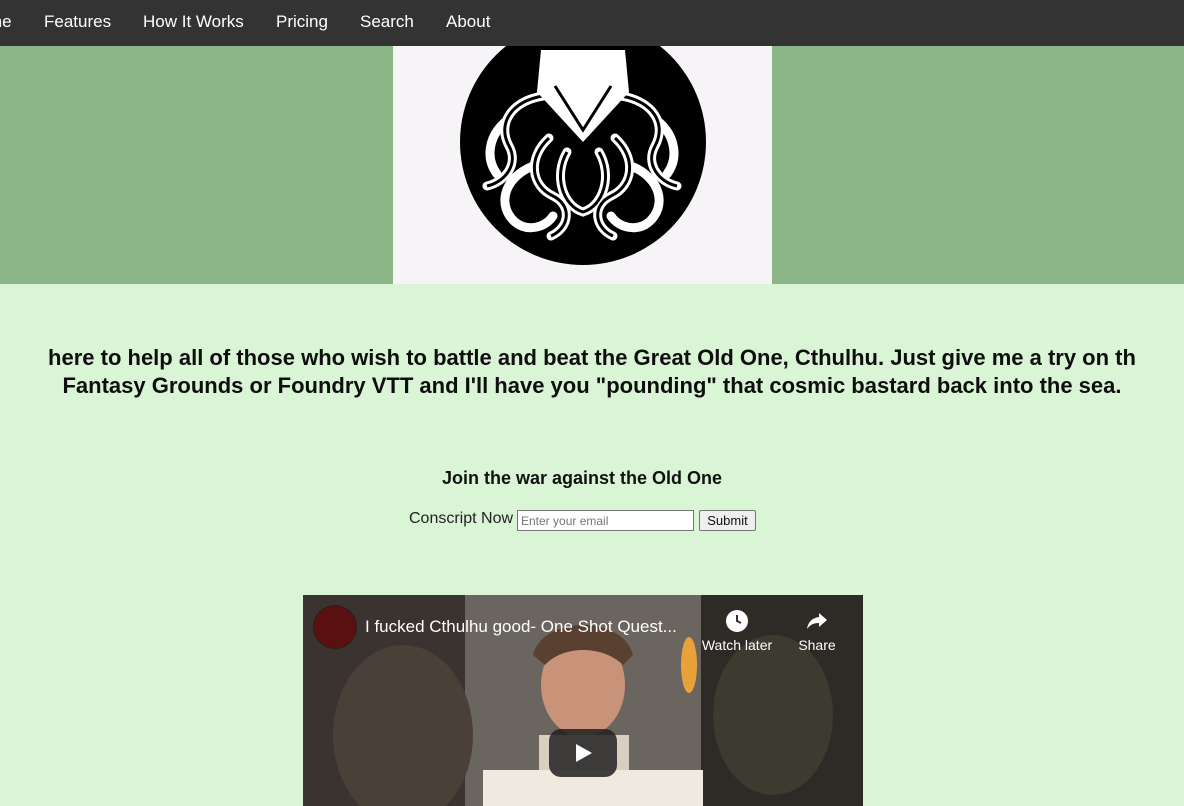 The height and width of the screenshot is (806, 1184). Describe the element at coordinates (583, 142) in the screenshot. I see `cthulhu-emblem-icon` at that location.